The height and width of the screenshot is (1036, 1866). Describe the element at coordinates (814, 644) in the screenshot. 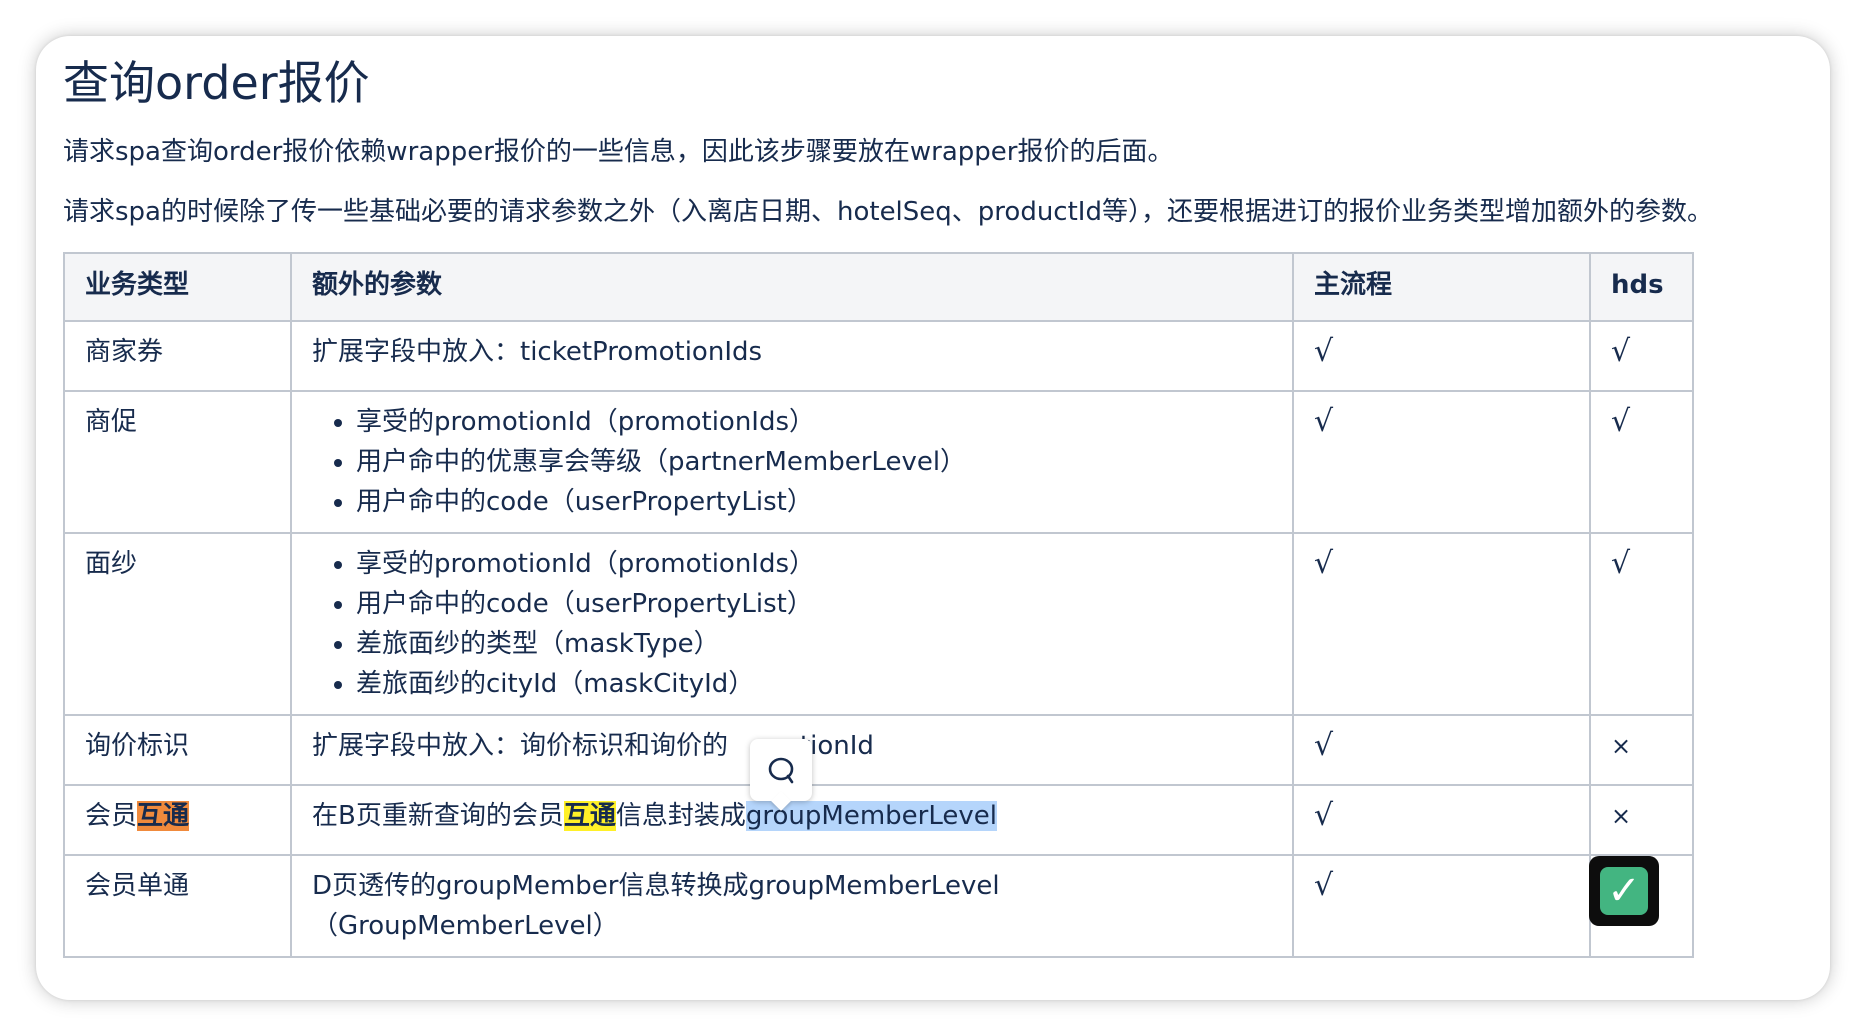

I see `list-item: 差旅面纱的类型（maskType）` at that location.